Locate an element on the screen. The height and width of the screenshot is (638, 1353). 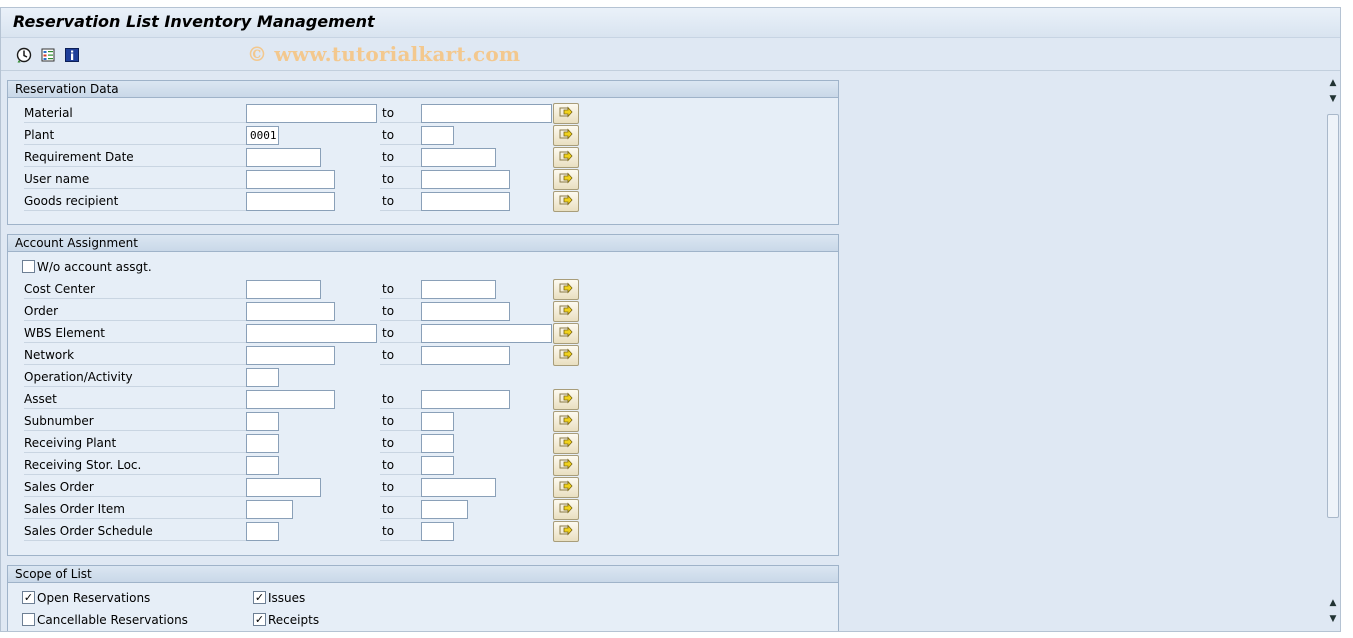
application-toolbar: © www.tutorialkart.com is located at coordinates (670, 55).